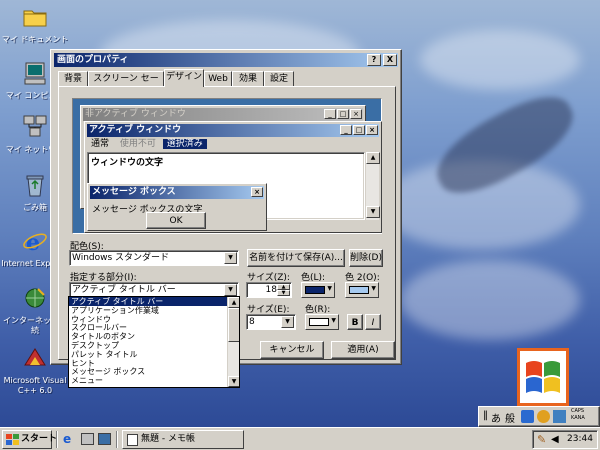  What do you see at coordinates (543, 416) in the screenshot?
I see `ime-help-icon` at bounding box center [543, 416].